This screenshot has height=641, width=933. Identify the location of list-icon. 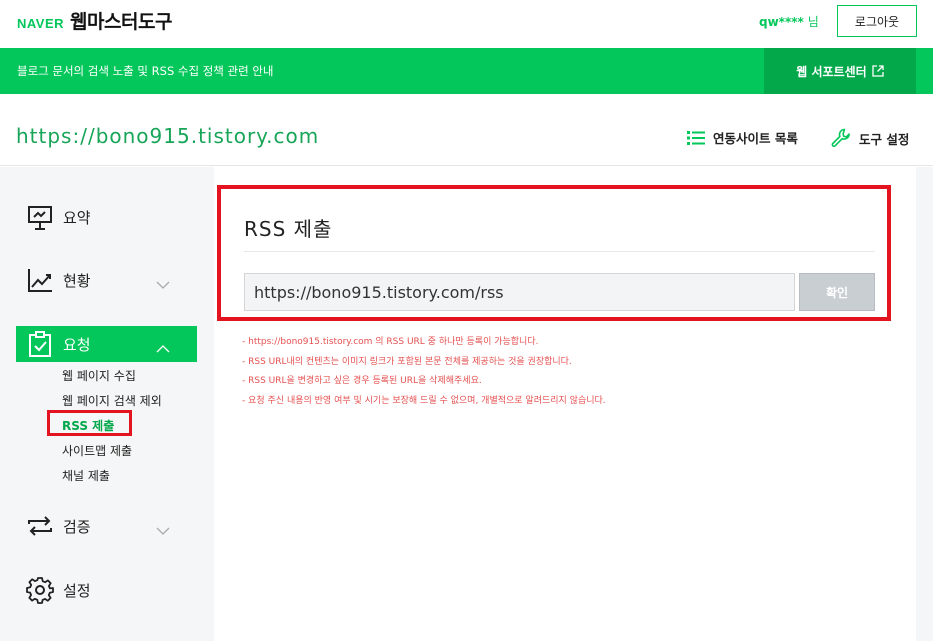
(696, 137).